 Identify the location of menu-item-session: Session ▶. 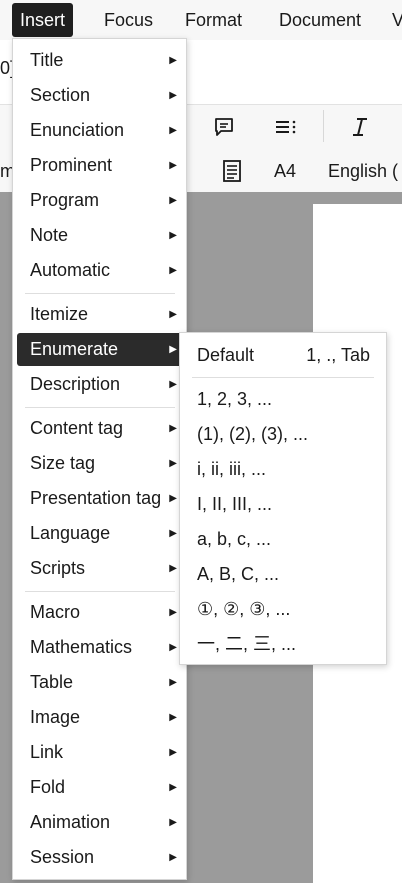
(100, 857).